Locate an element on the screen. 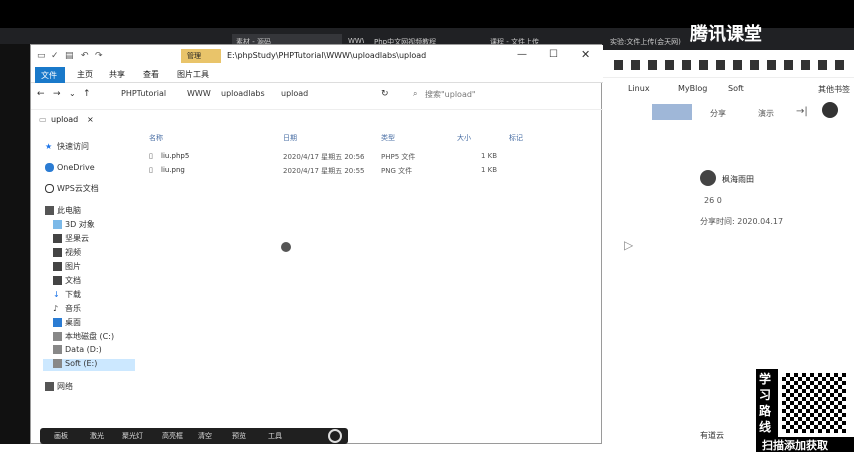 The image size is (854, 452). nav-pictures: 图片 is located at coordinates (67, 267).